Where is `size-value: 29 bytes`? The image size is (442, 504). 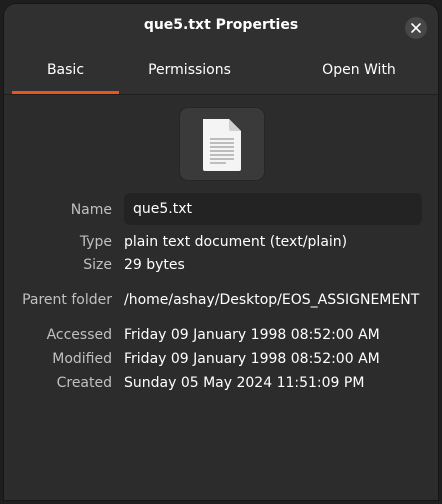
size-value: 29 bytes is located at coordinates (154, 265).